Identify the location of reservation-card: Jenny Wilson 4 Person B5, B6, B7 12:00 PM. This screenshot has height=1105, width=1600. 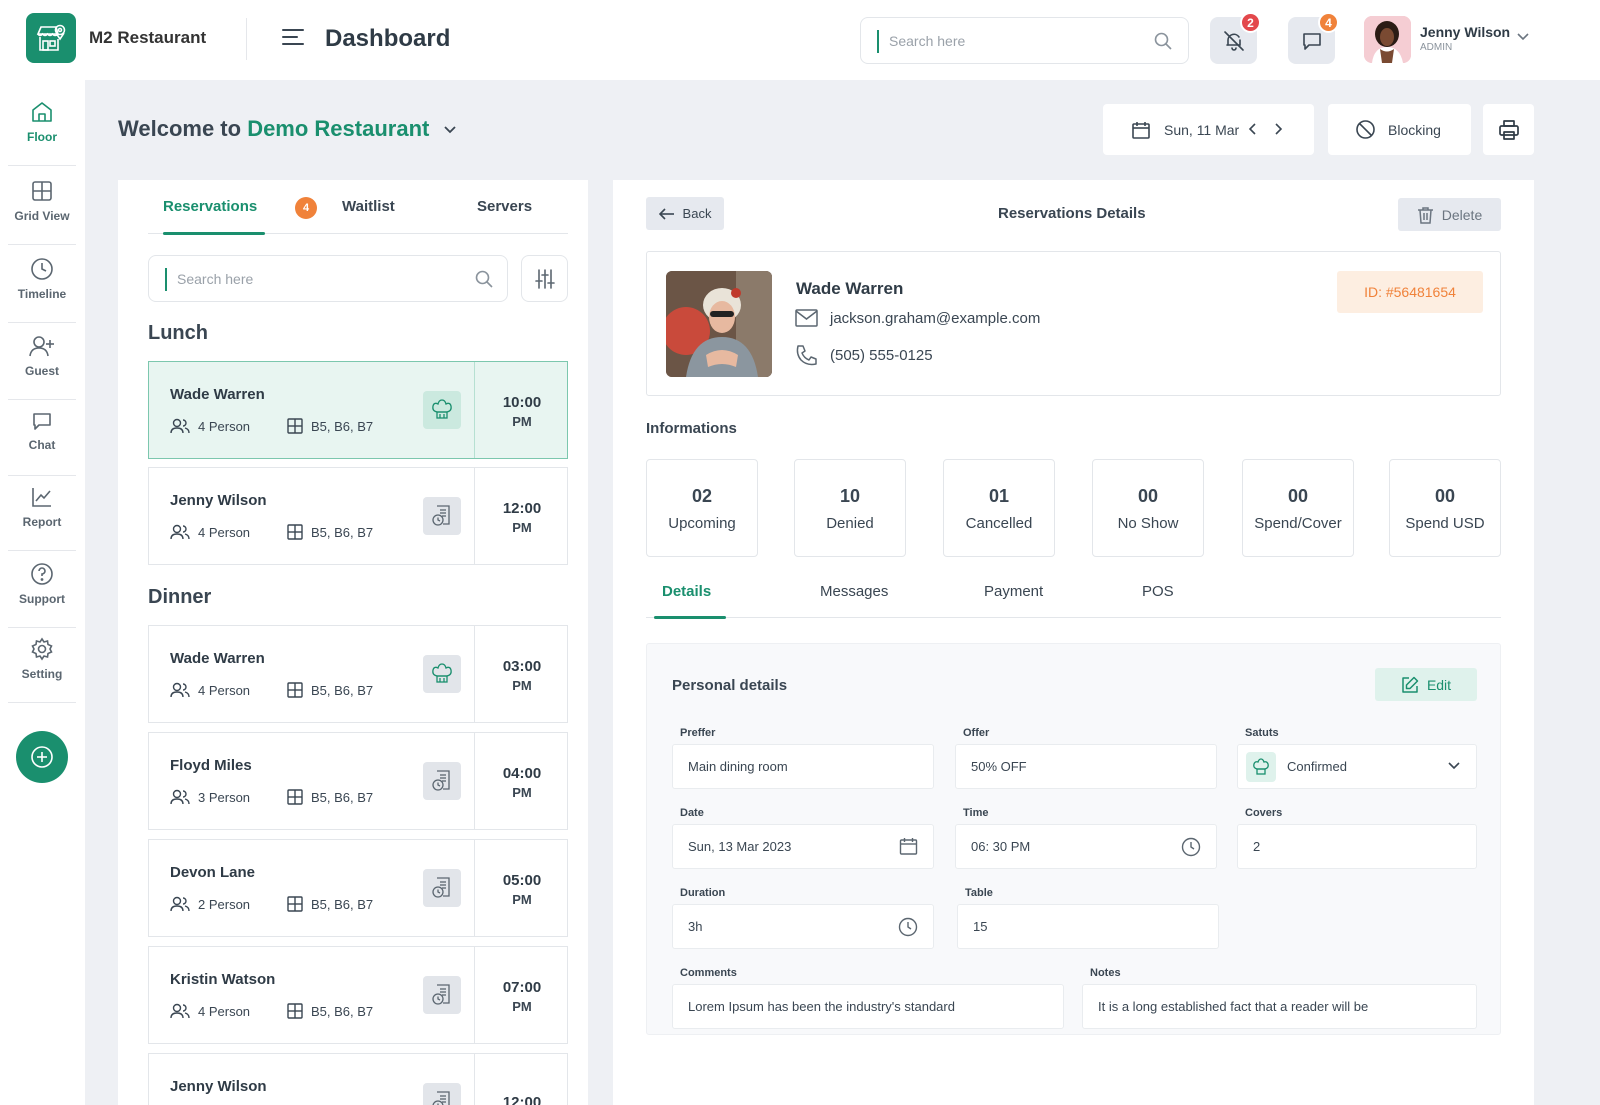
(358, 516).